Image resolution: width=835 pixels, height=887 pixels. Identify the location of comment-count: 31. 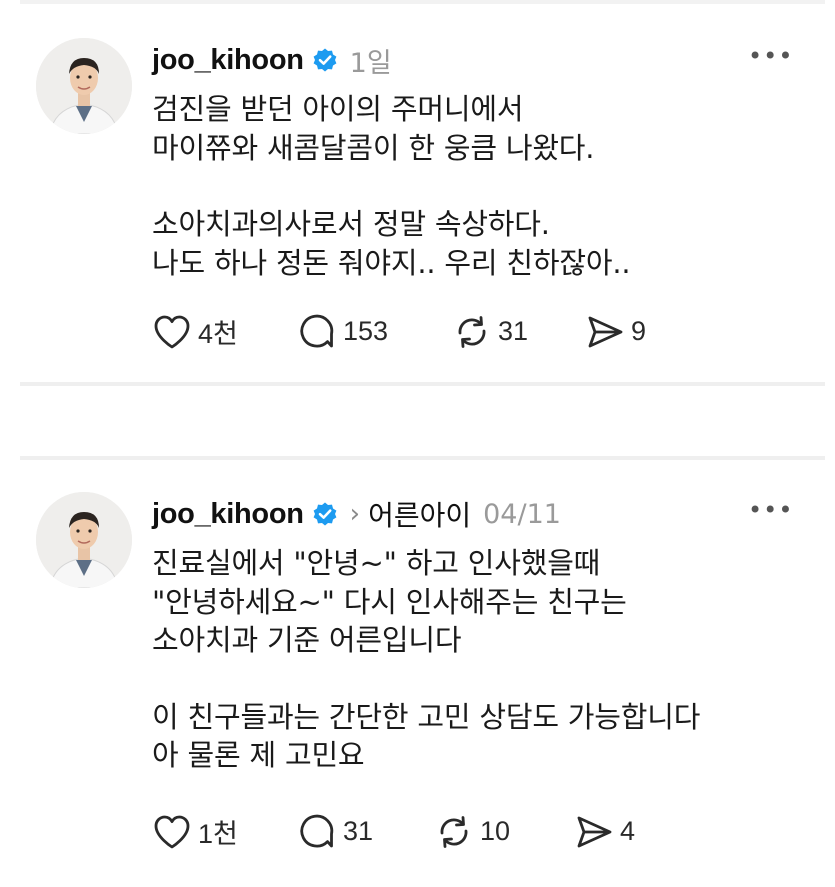
(358, 831).